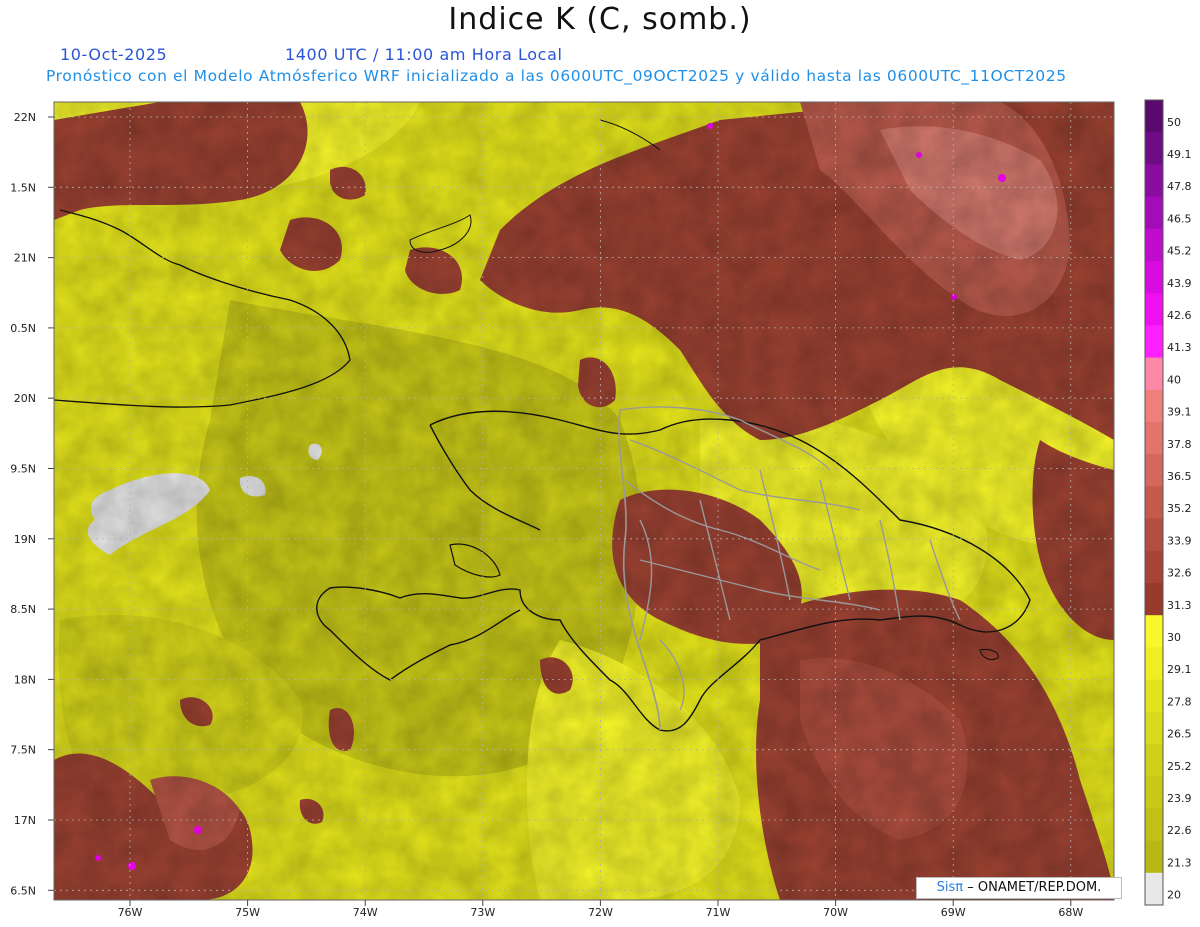 This screenshot has height=927, width=1200. What do you see at coordinates (25, 539) in the screenshot?
I see `lat-label: 19N` at bounding box center [25, 539].